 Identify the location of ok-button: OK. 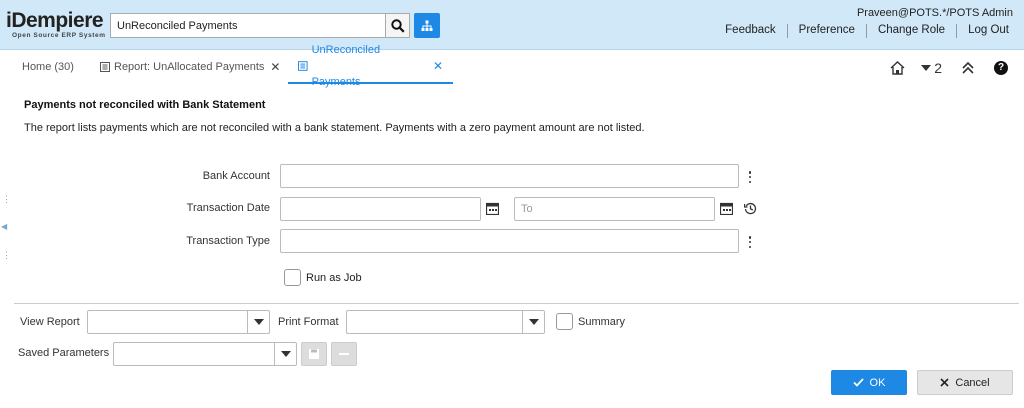
(869, 382).